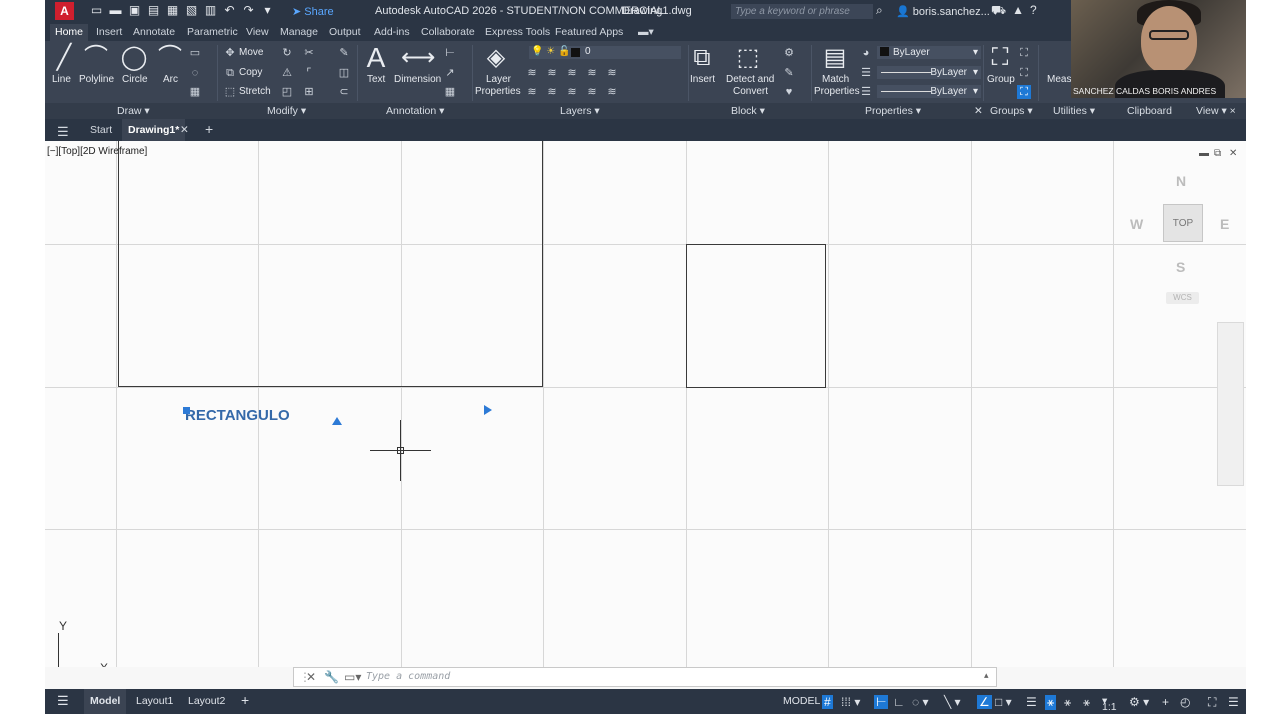 This screenshot has height=720, width=1280. What do you see at coordinates (1216, 111) in the screenshot?
I see `panel-view: View ▾ ×` at bounding box center [1216, 111].